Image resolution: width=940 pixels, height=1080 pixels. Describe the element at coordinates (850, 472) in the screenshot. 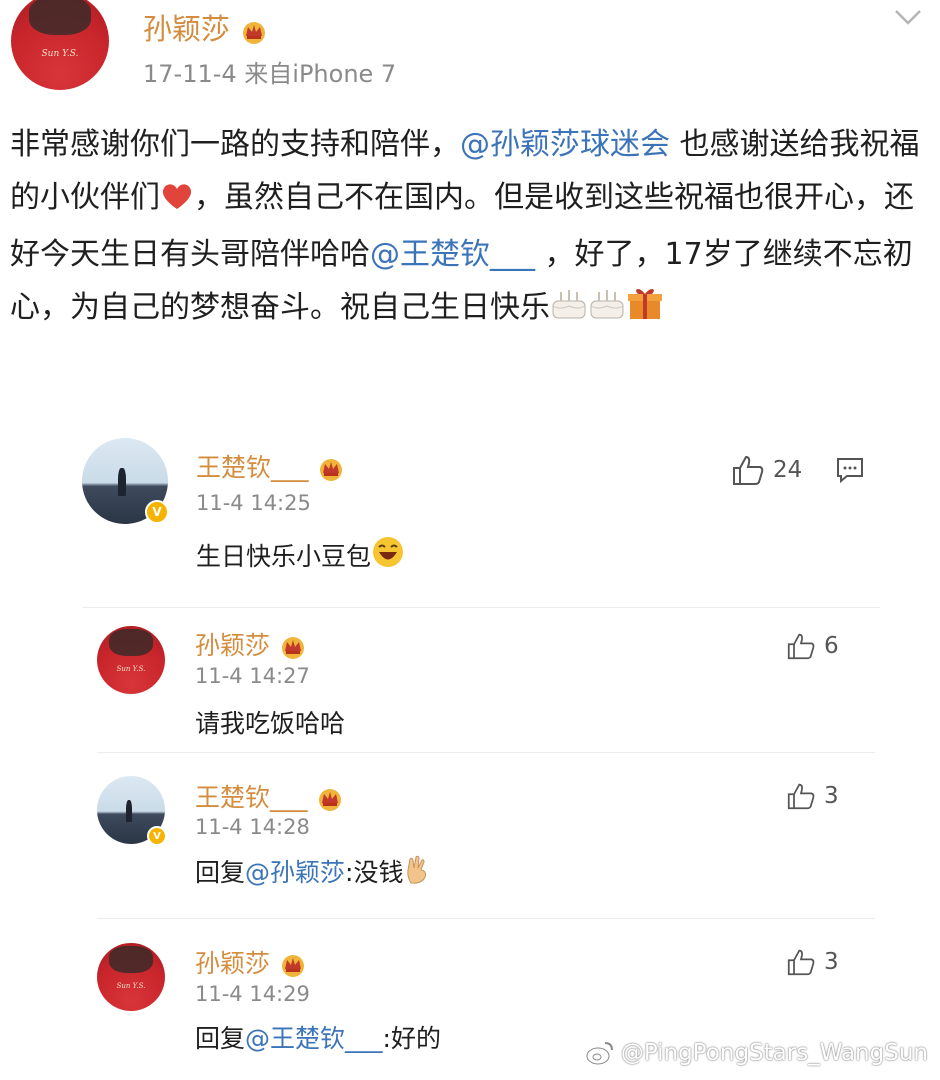

I see `comment-icon` at that location.